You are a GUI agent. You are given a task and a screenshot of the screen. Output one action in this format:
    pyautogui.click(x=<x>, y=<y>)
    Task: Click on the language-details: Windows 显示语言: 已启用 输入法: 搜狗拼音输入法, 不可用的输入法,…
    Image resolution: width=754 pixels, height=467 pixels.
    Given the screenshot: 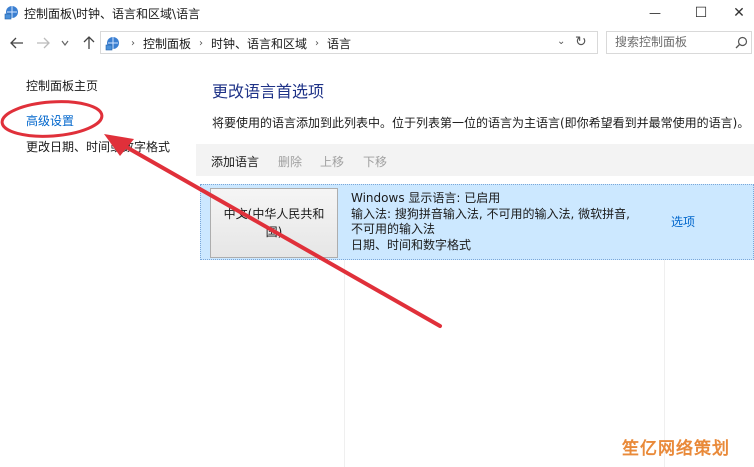 What is the action you would take?
    pyautogui.click(x=490, y=222)
    